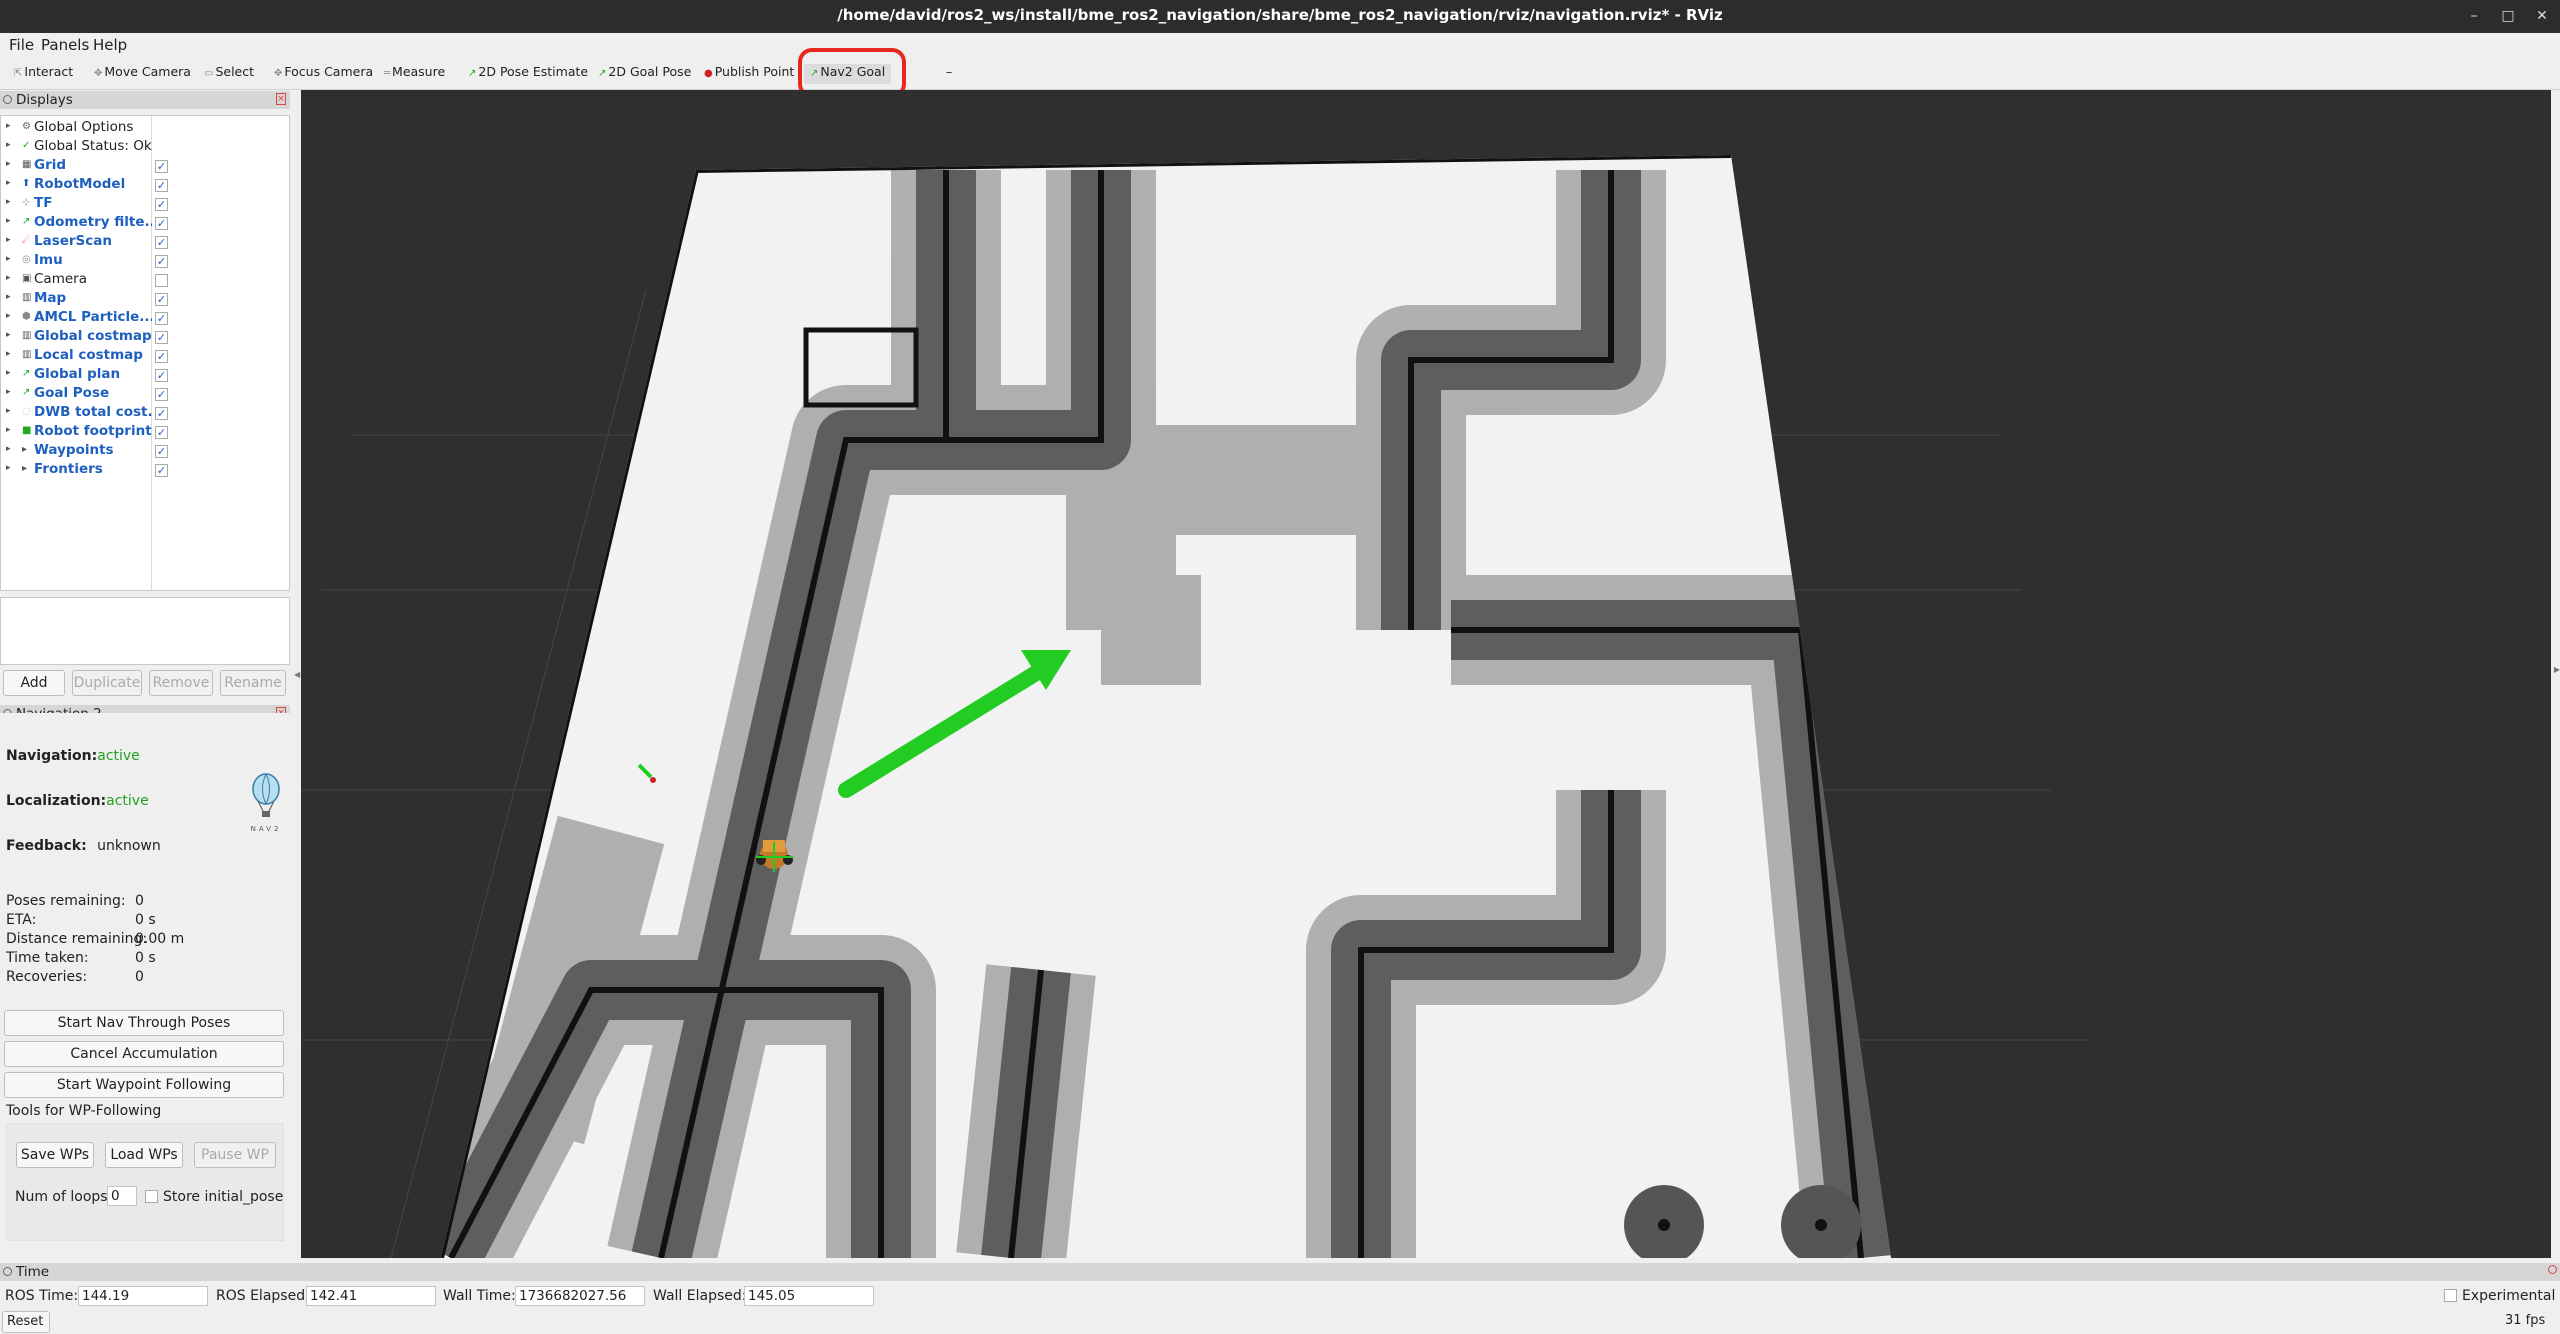  I want to click on panel-close-icon: ×, so click(281, 99).